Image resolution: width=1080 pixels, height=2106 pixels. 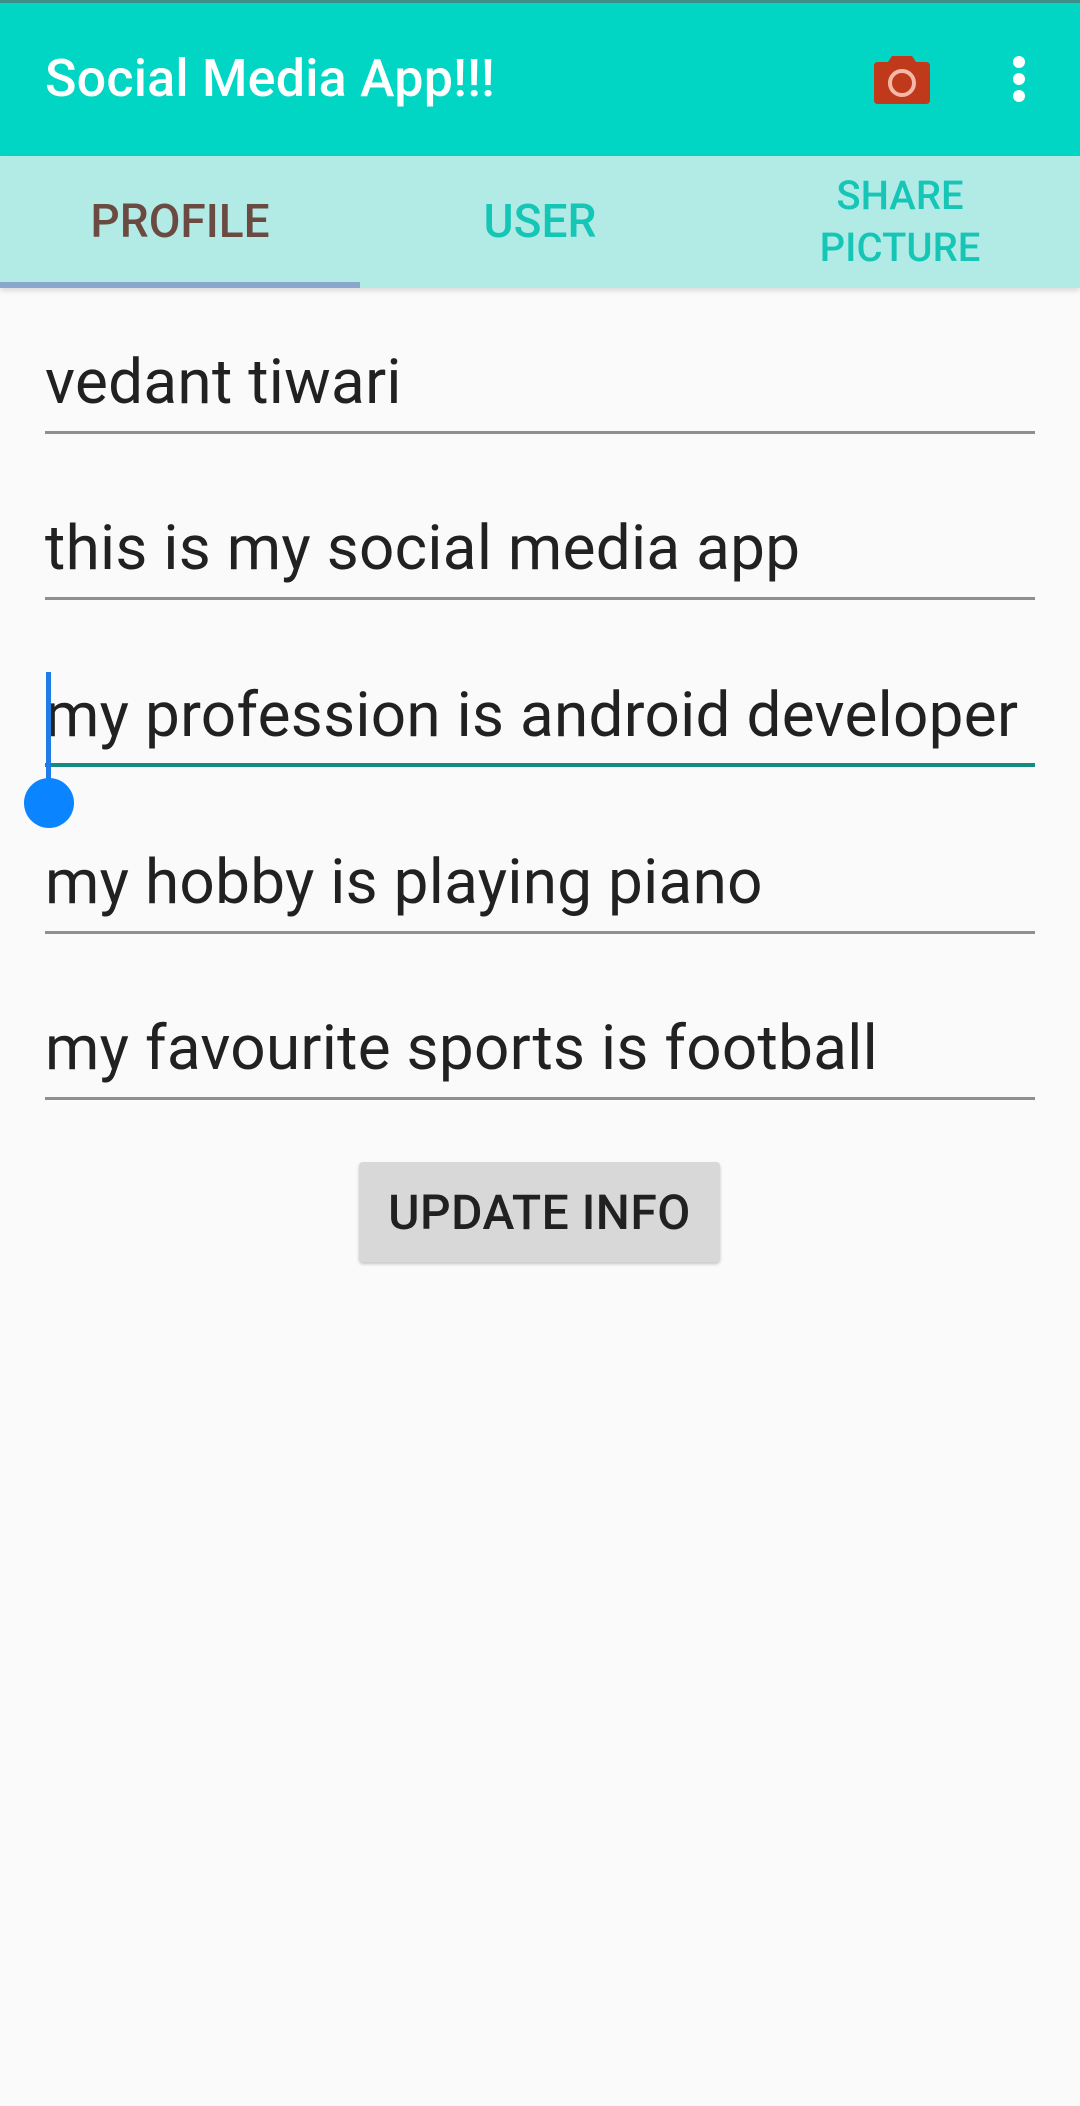 I want to click on tab-share-picture: SHARE PICTURE, so click(x=900, y=222).